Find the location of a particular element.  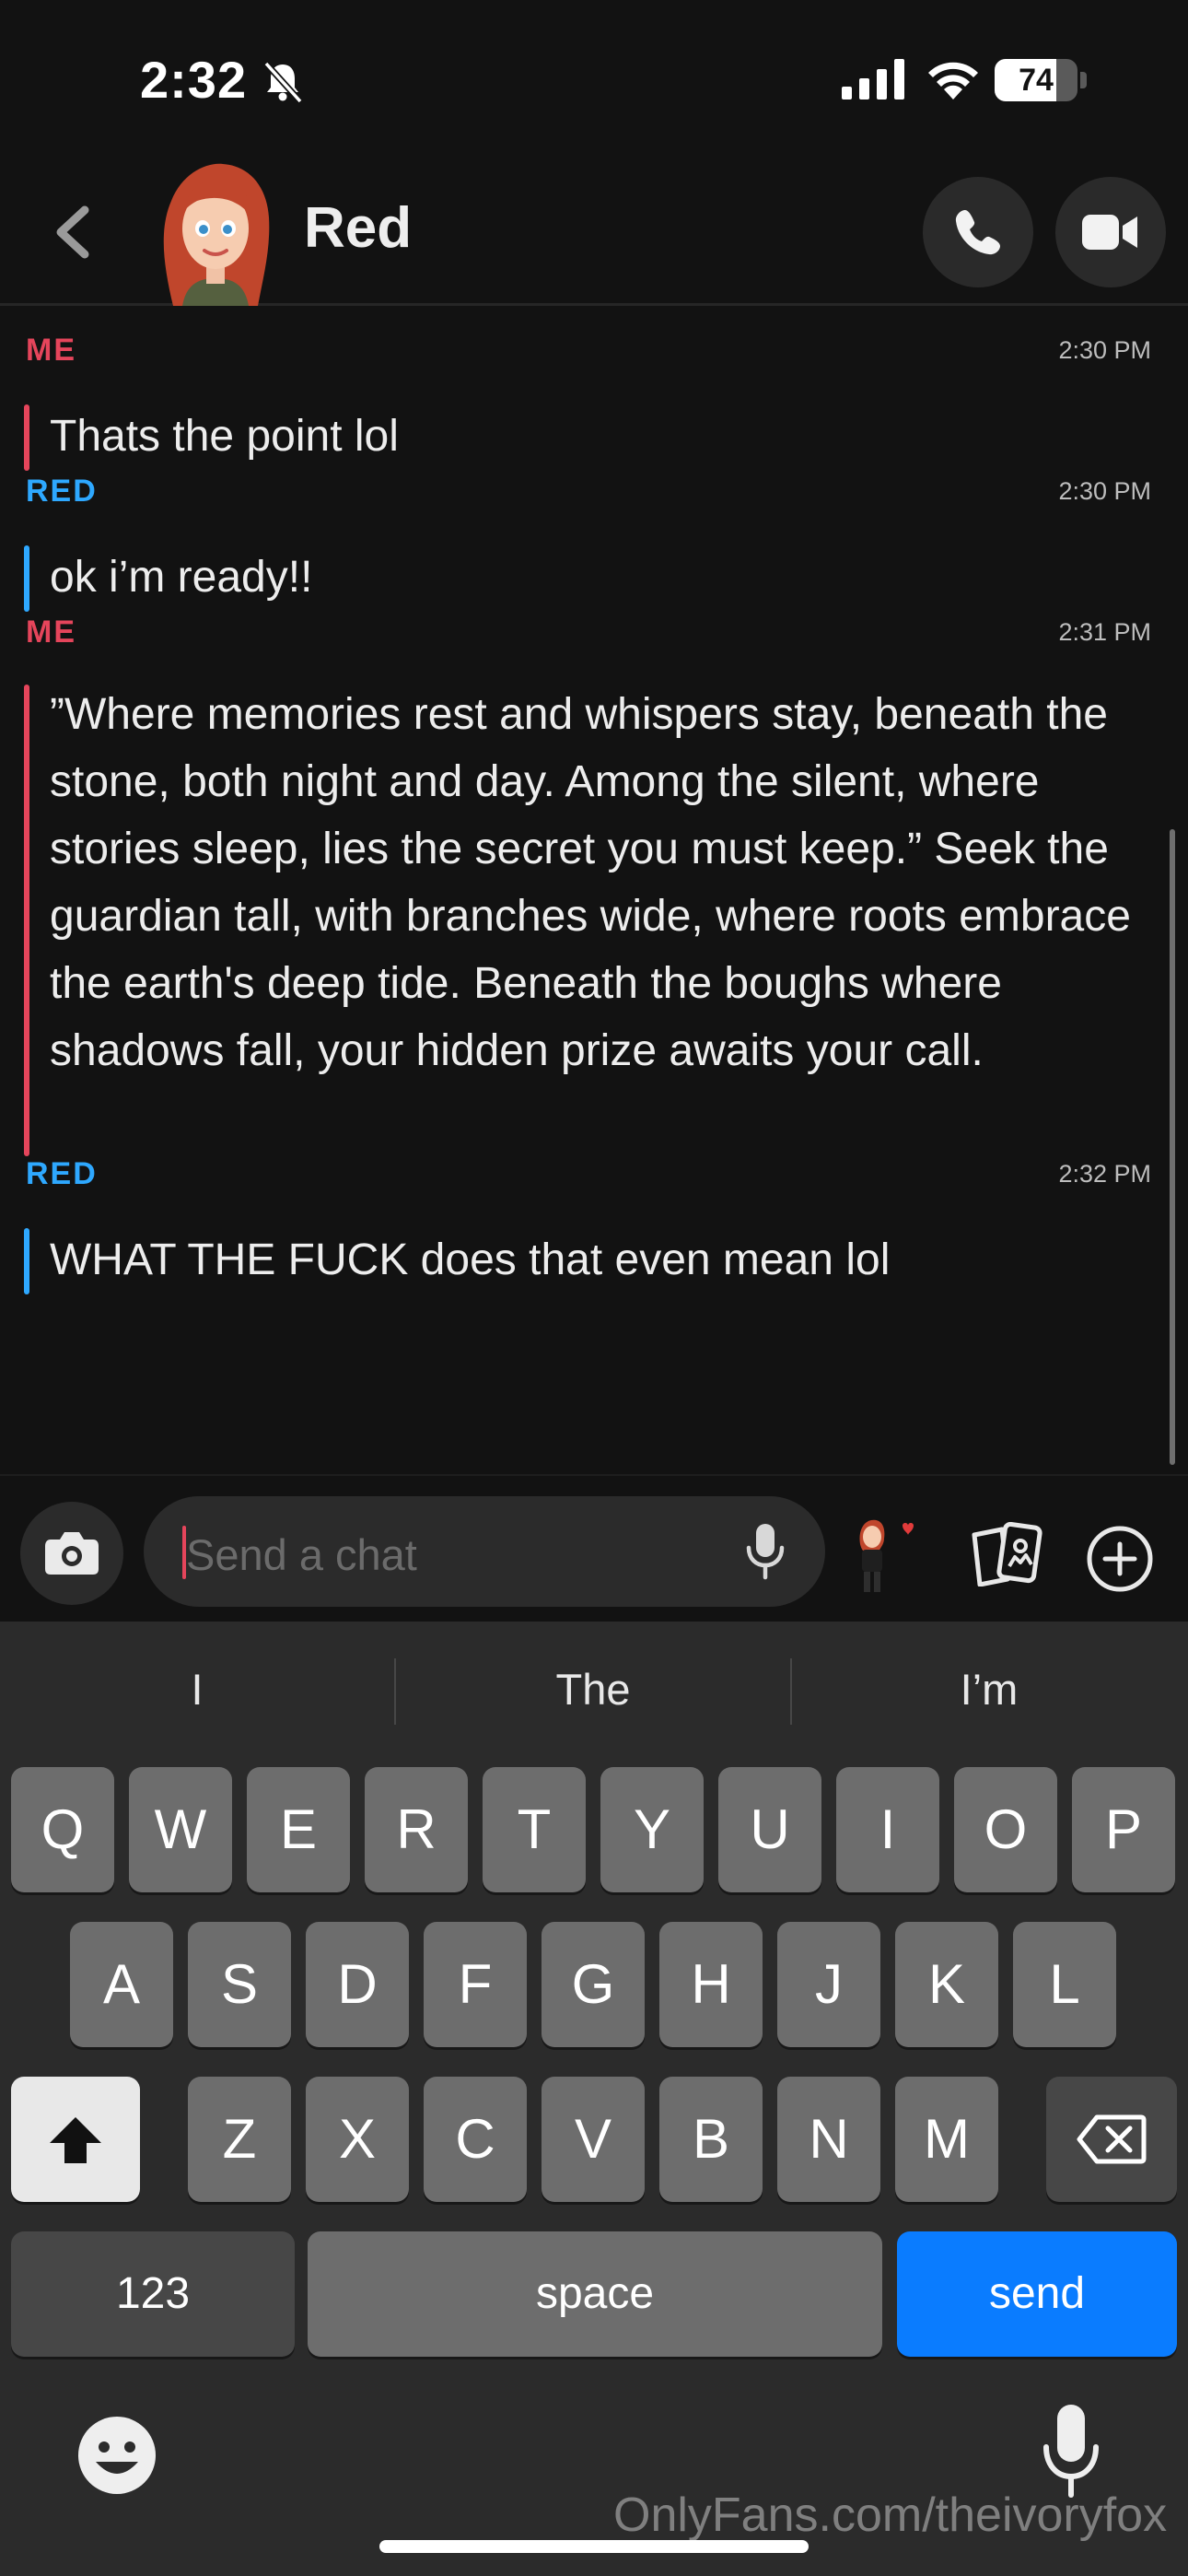

battery-level: 74 is located at coordinates (1036, 80).